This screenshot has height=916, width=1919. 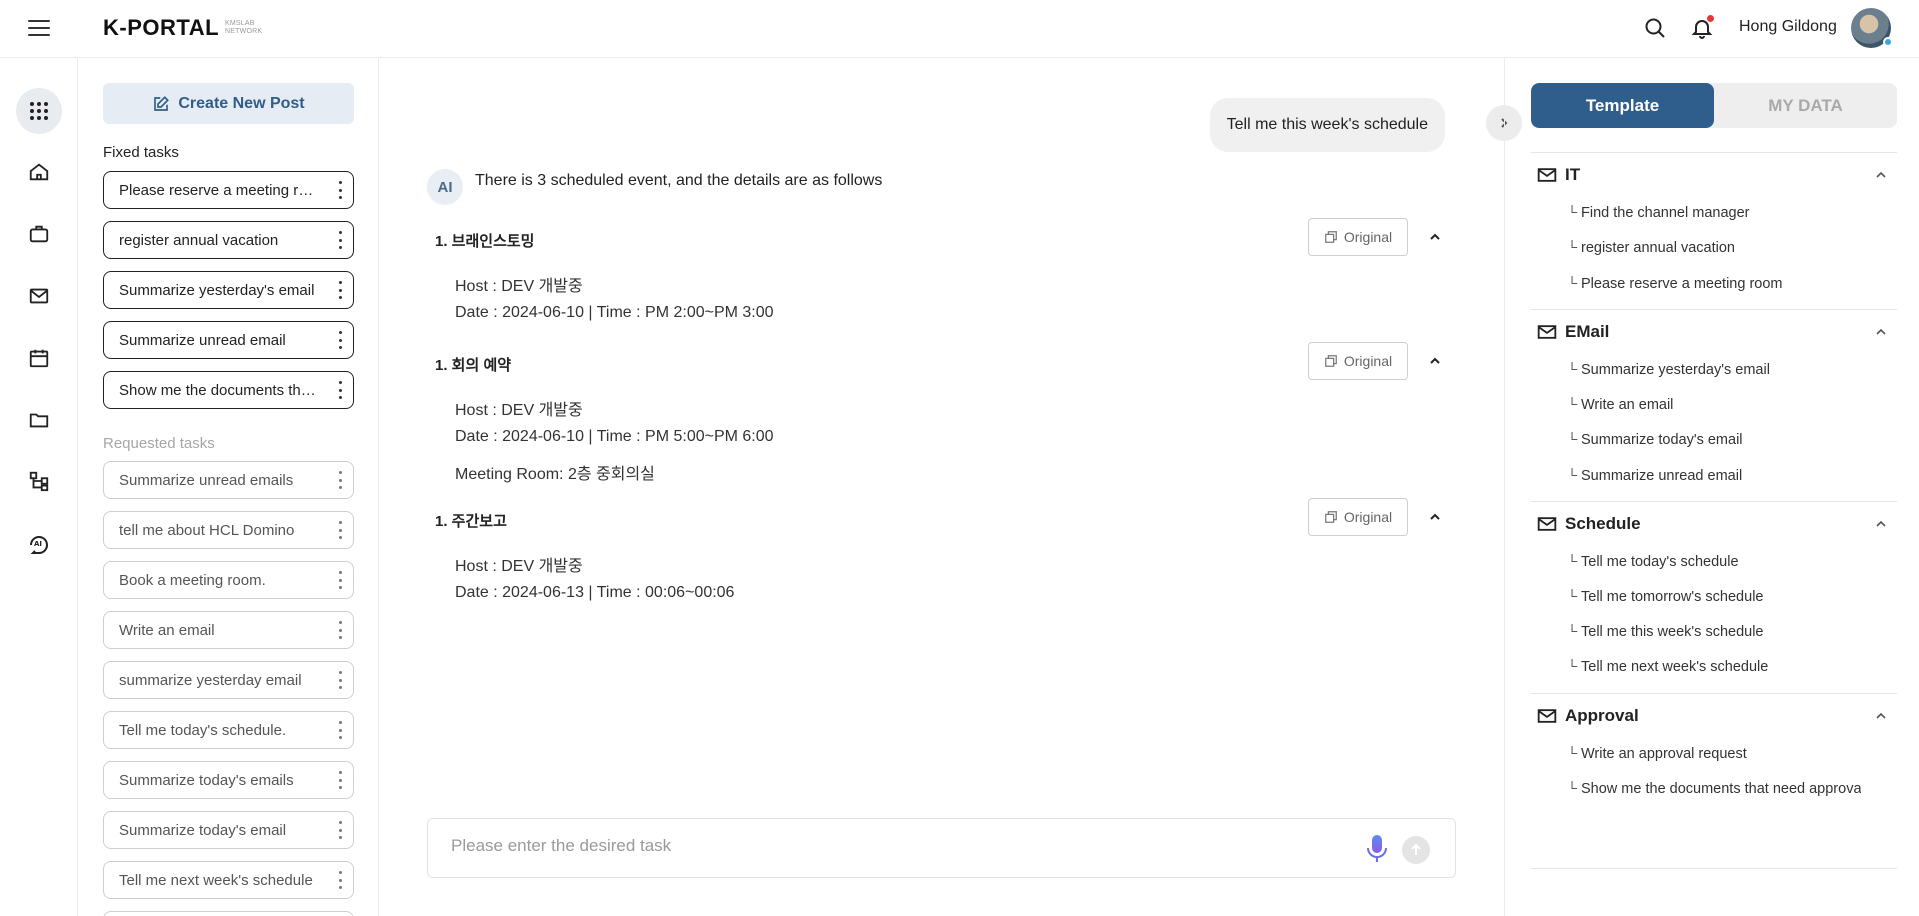 What do you see at coordinates (1714, 667) in the screenshot?
I see `template-item: └ Tell me next week's schedule` at bounding box center [1714, 667].